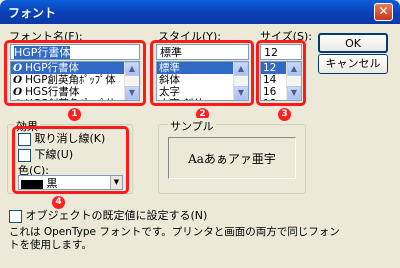 The height and width of the screenshot is (268, 400). I want to click on marker-3-icon: 3, so click(284, 114).